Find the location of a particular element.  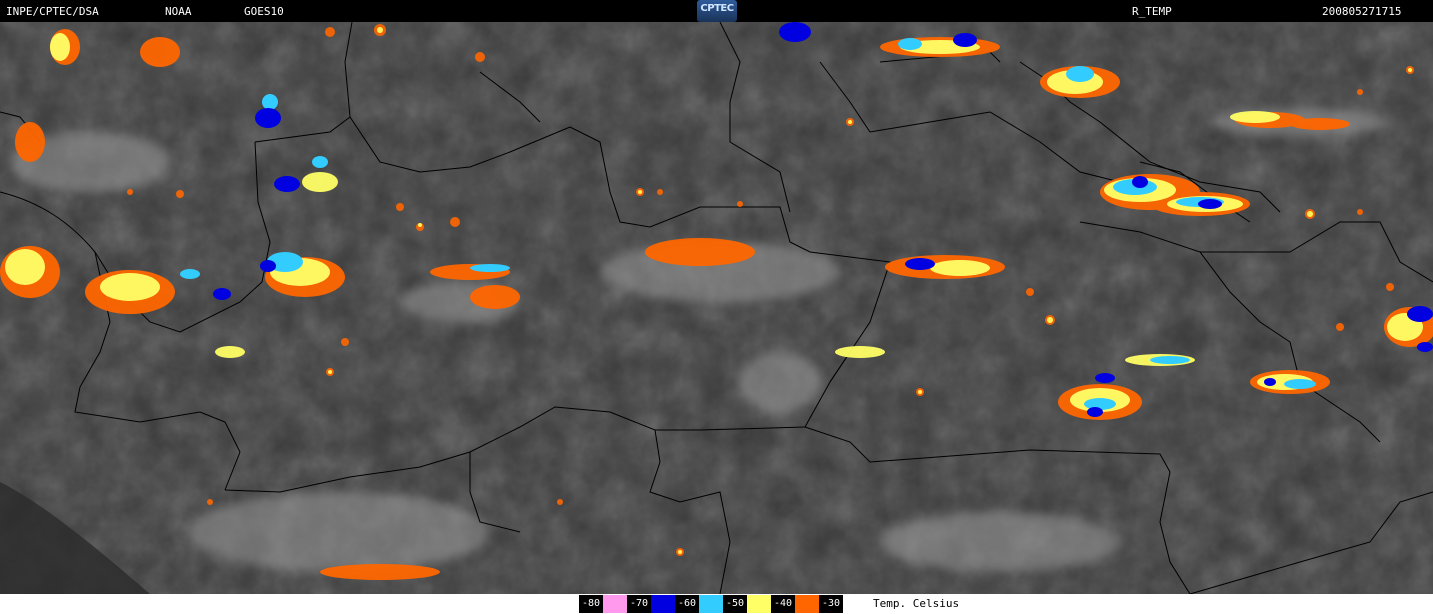

legend-value: -70 is located at coordinates (639, 604).